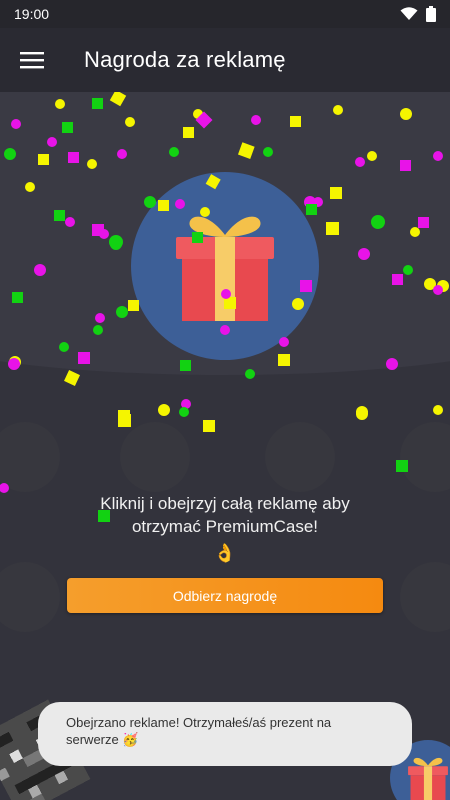 This screenshot has height=800, width=450. Describe the element at coordinates (431, 14) in the screenshot. I see `battery-icon` at that location.